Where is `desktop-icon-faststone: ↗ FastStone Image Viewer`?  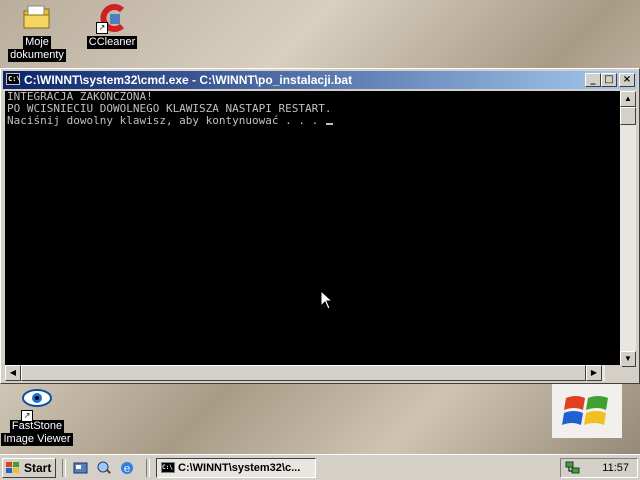
desktop-icon-faststone: ↗ FastStone Image Viewer is located at coordinates (37, 416).